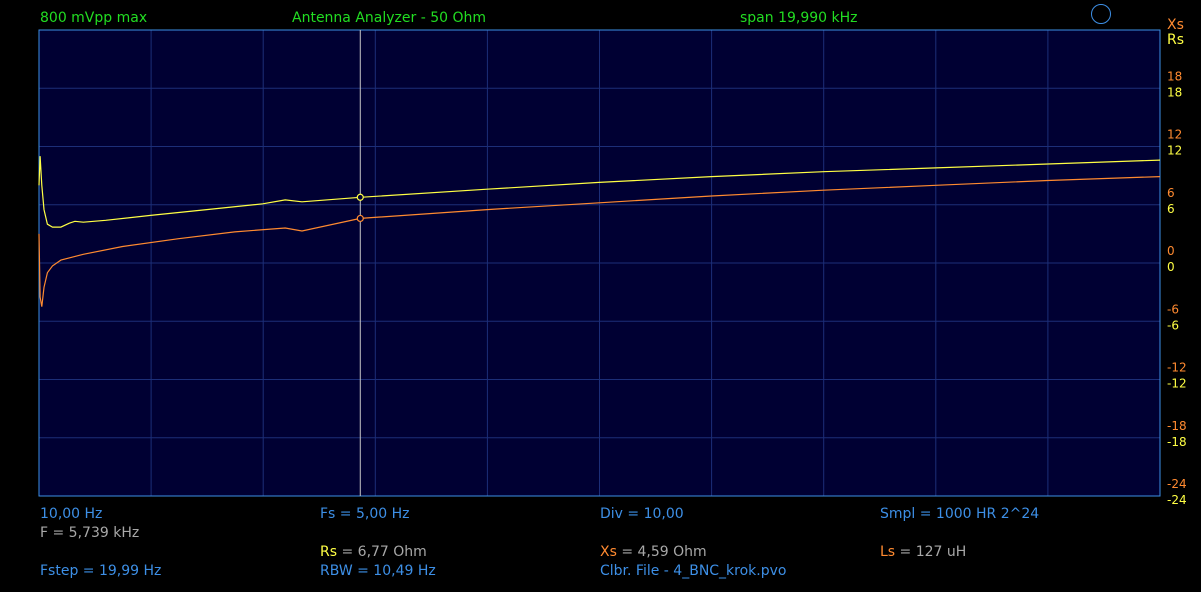 The image size is (1201, 592). Describe the element at coordinates (1175, 25) in the screenshot. I see `legend-xs: Xs` at that location.